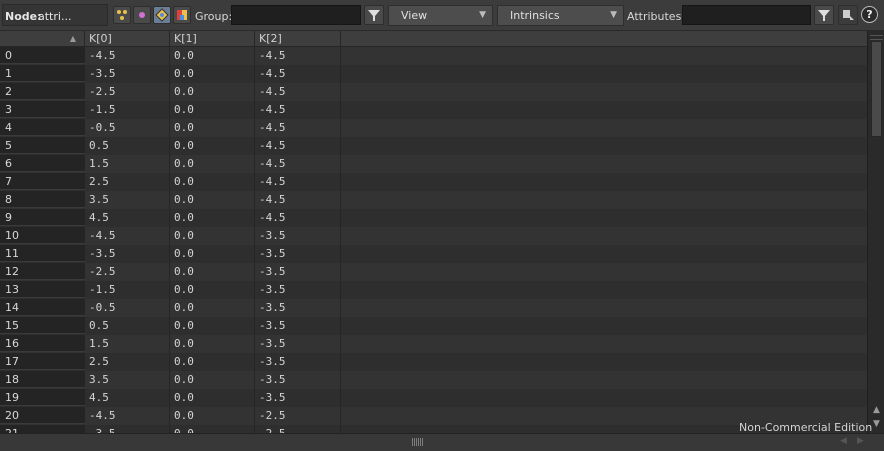  Describe the element at coordinates (433, 164) in the screenshot. I see `table-row: 6 1.5 0.0 -4.5` at that location.